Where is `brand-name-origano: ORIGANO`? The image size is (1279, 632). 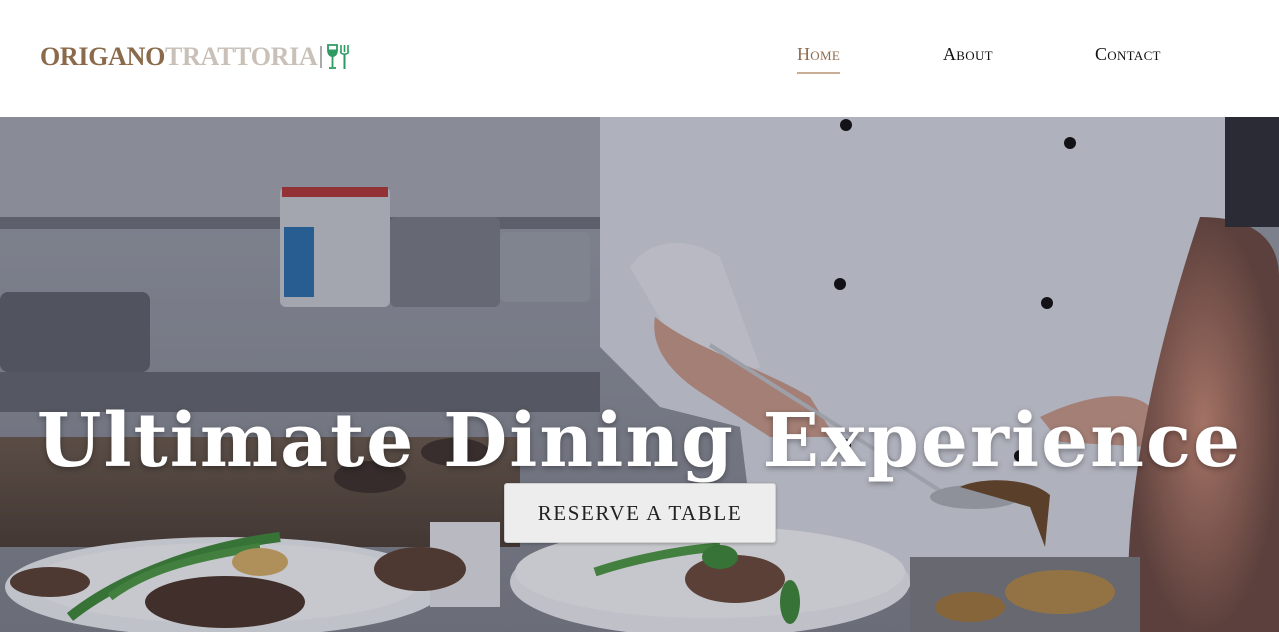
brand-name-origano: ORIGANO is located at coordinates (103, 56).